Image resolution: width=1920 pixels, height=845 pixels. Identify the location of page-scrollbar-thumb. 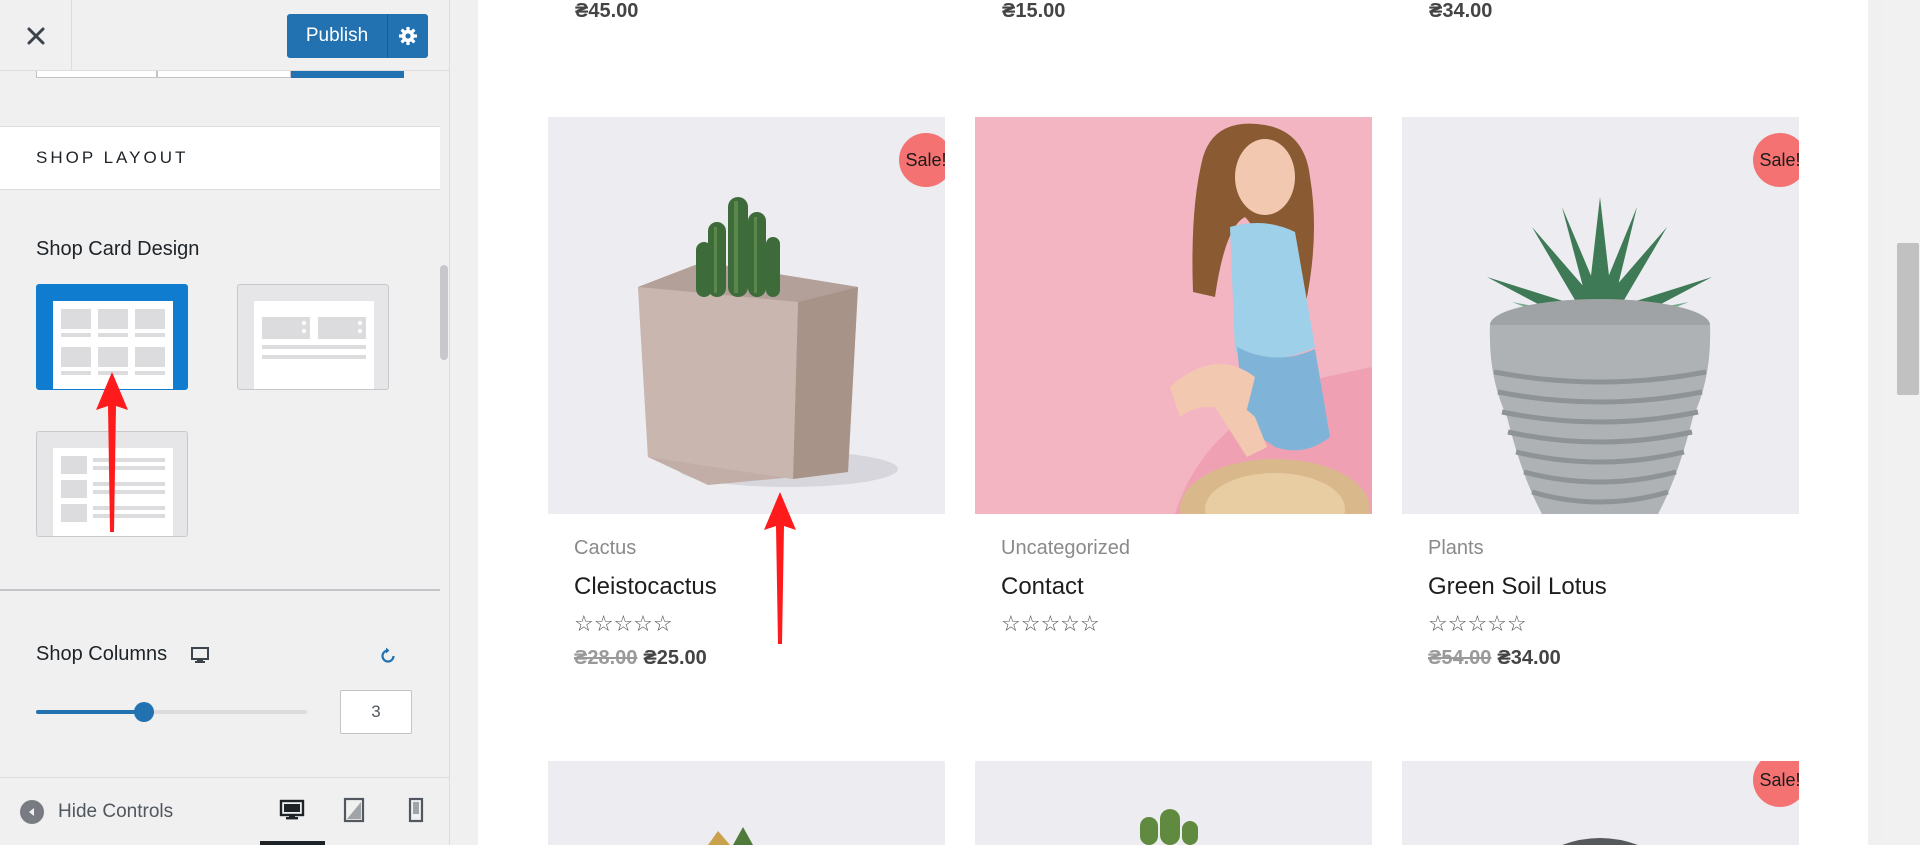
(1908, 319).